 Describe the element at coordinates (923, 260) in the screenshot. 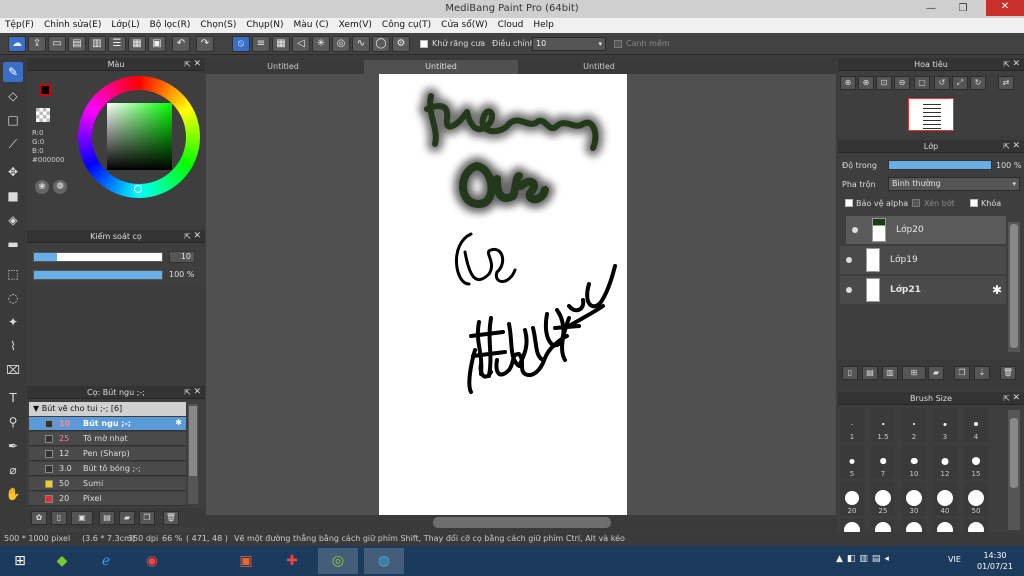

I see `layer-row: Lớp19` at that location.